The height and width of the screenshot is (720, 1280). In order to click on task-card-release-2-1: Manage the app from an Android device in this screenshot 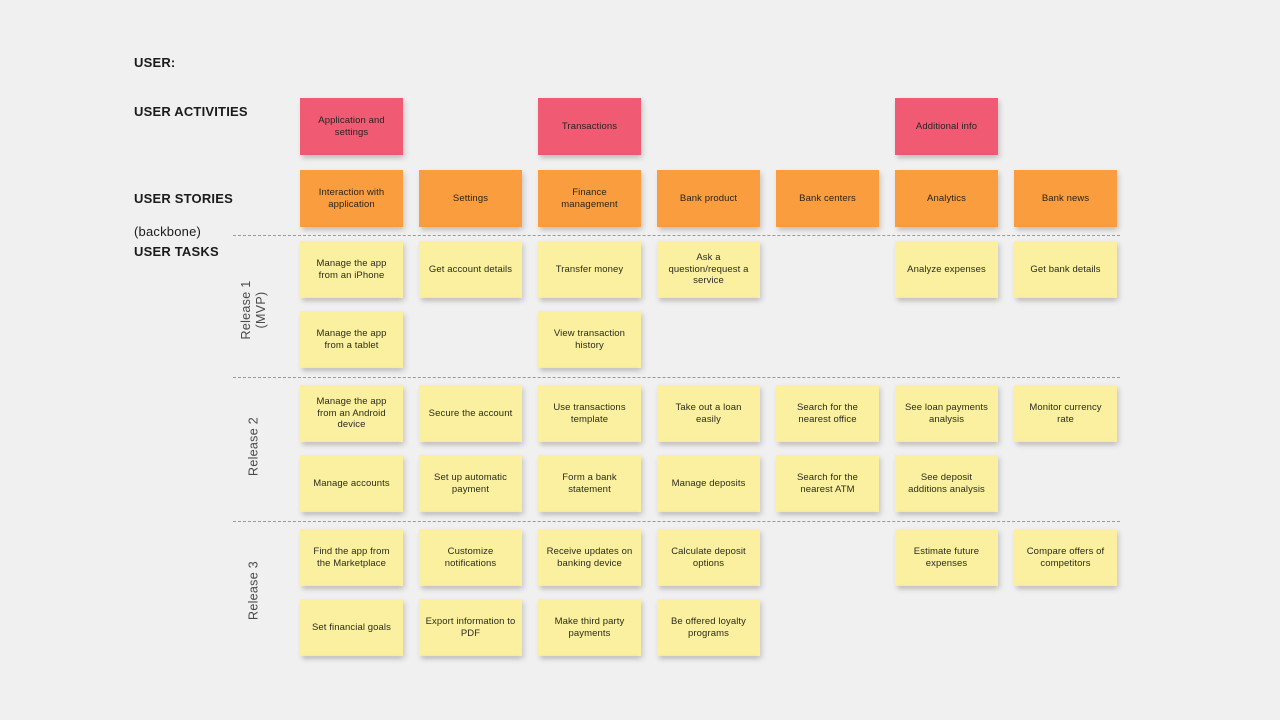, I will do `click(351, 413)`.